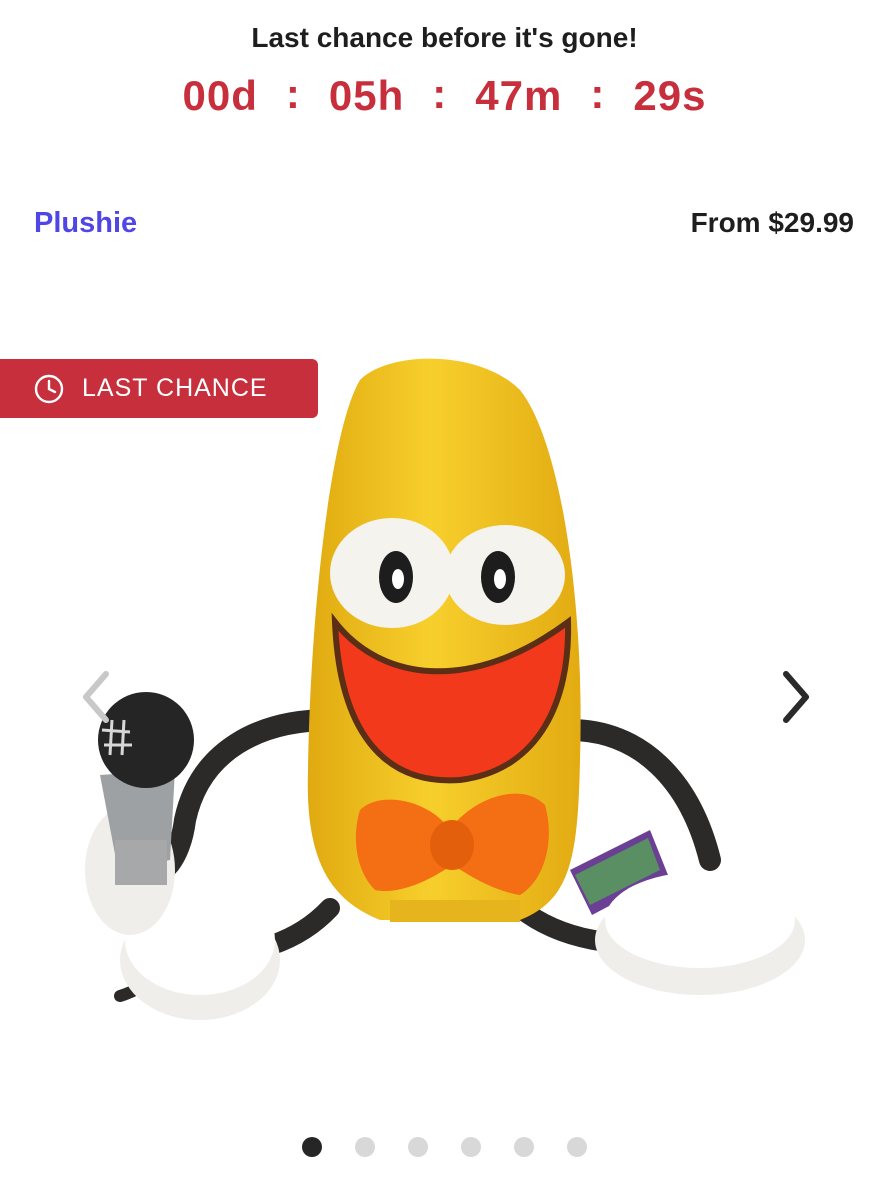  I want to click on countdown-minutes: 47m, so click(519, 95).